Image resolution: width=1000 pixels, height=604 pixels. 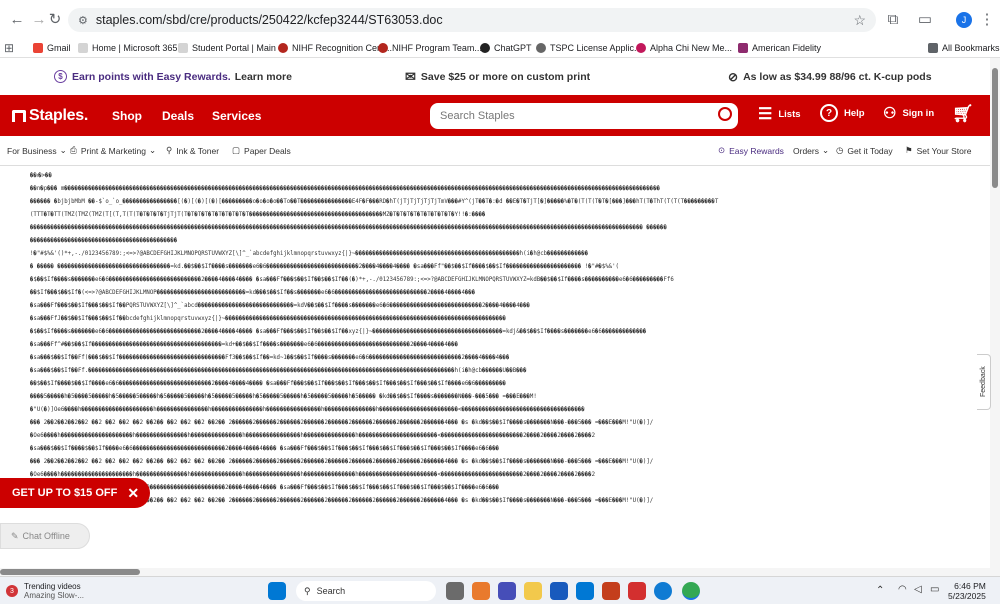 I want to click on taskbar-search: ⚲ Search, so click(x=366, y=591).